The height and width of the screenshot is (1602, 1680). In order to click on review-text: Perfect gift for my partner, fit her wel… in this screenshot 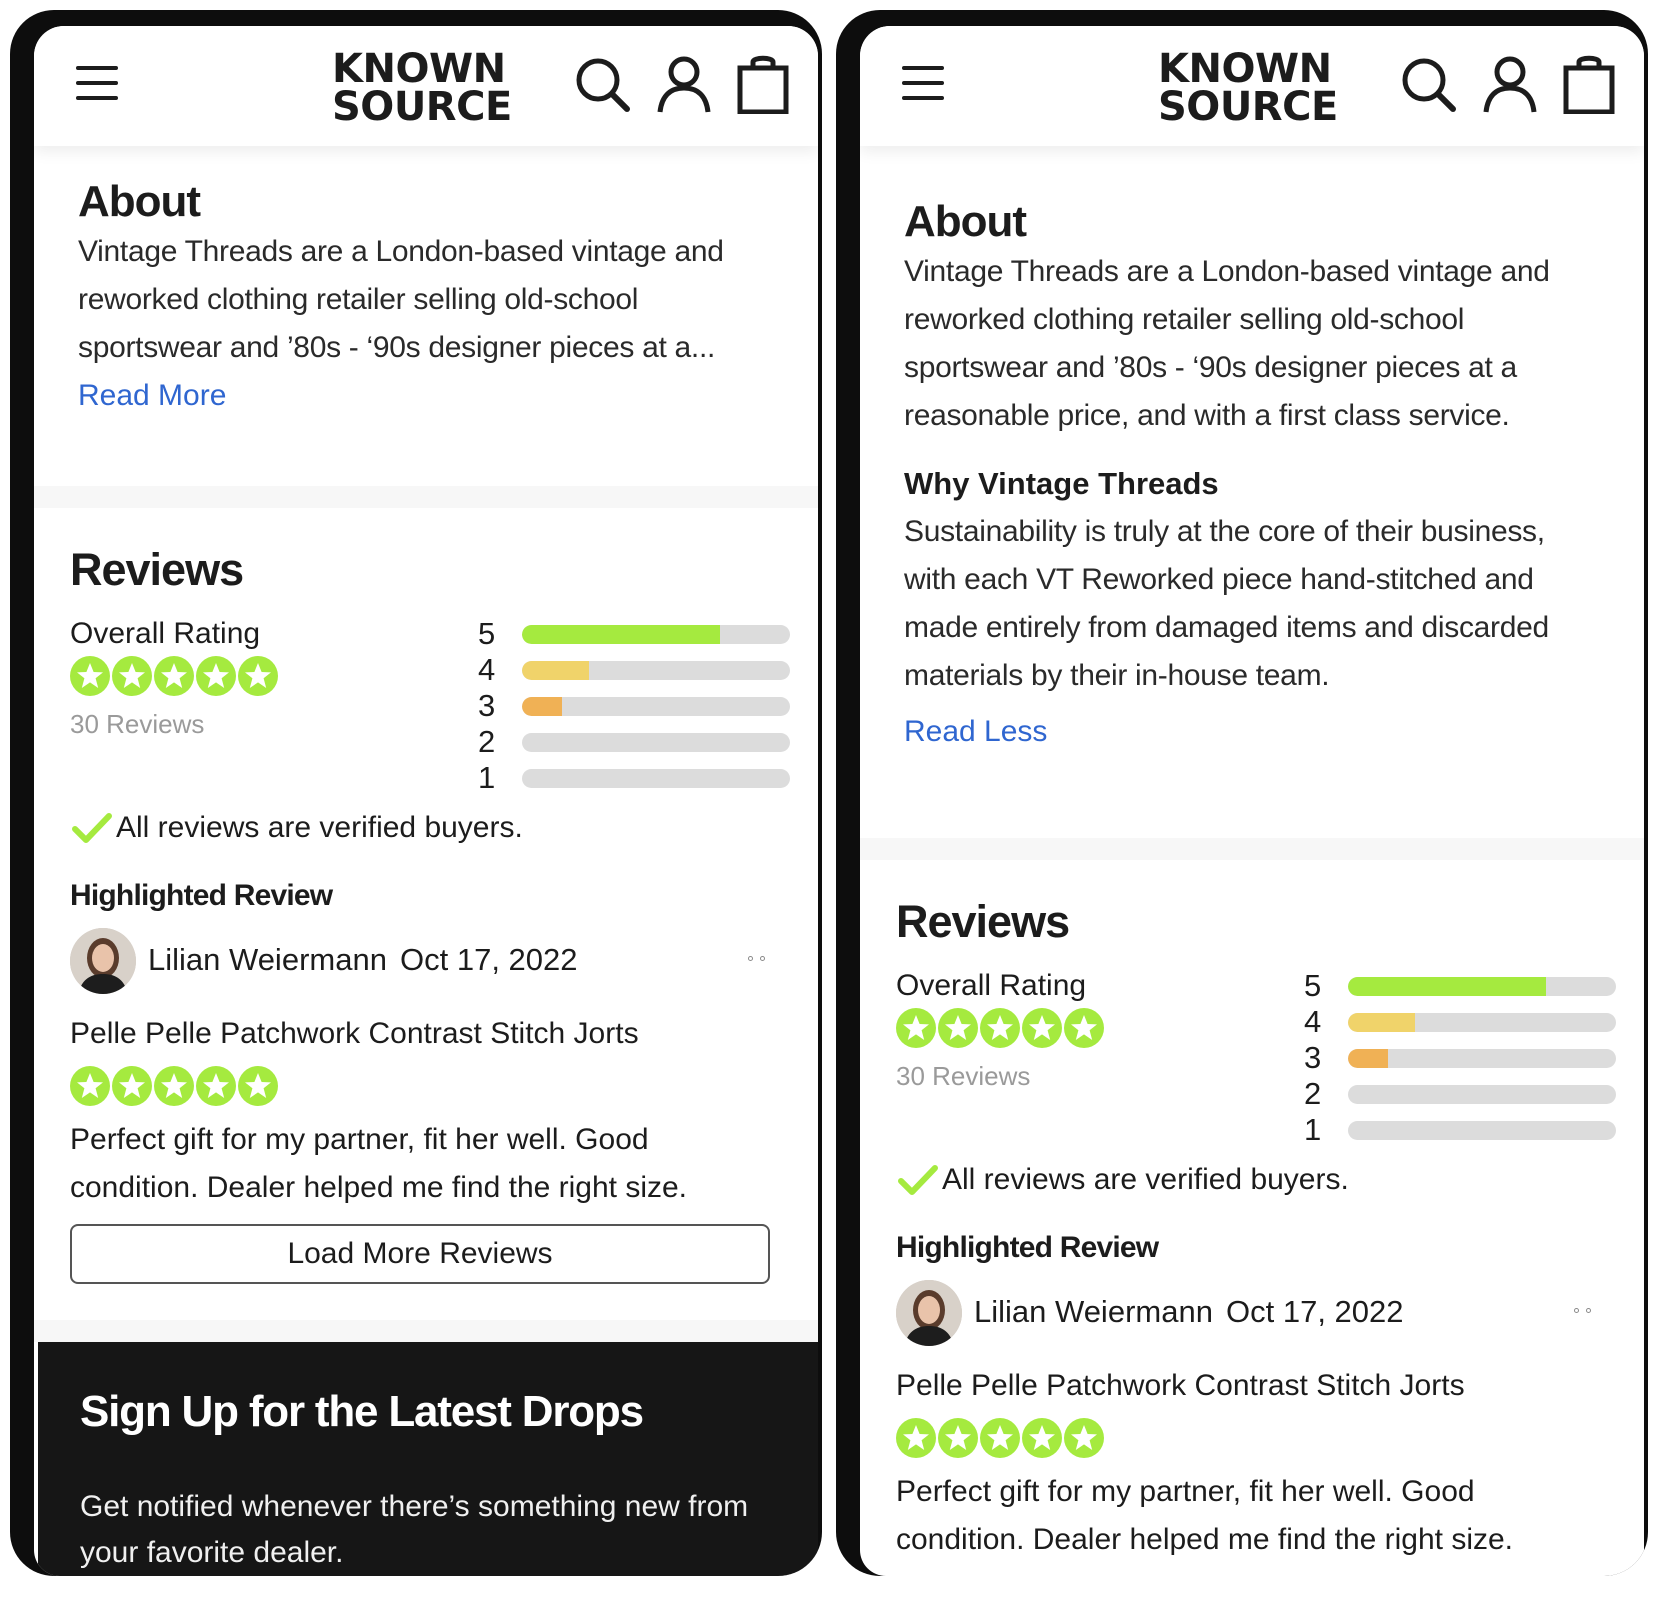, I will do `click(379, 1163)`.